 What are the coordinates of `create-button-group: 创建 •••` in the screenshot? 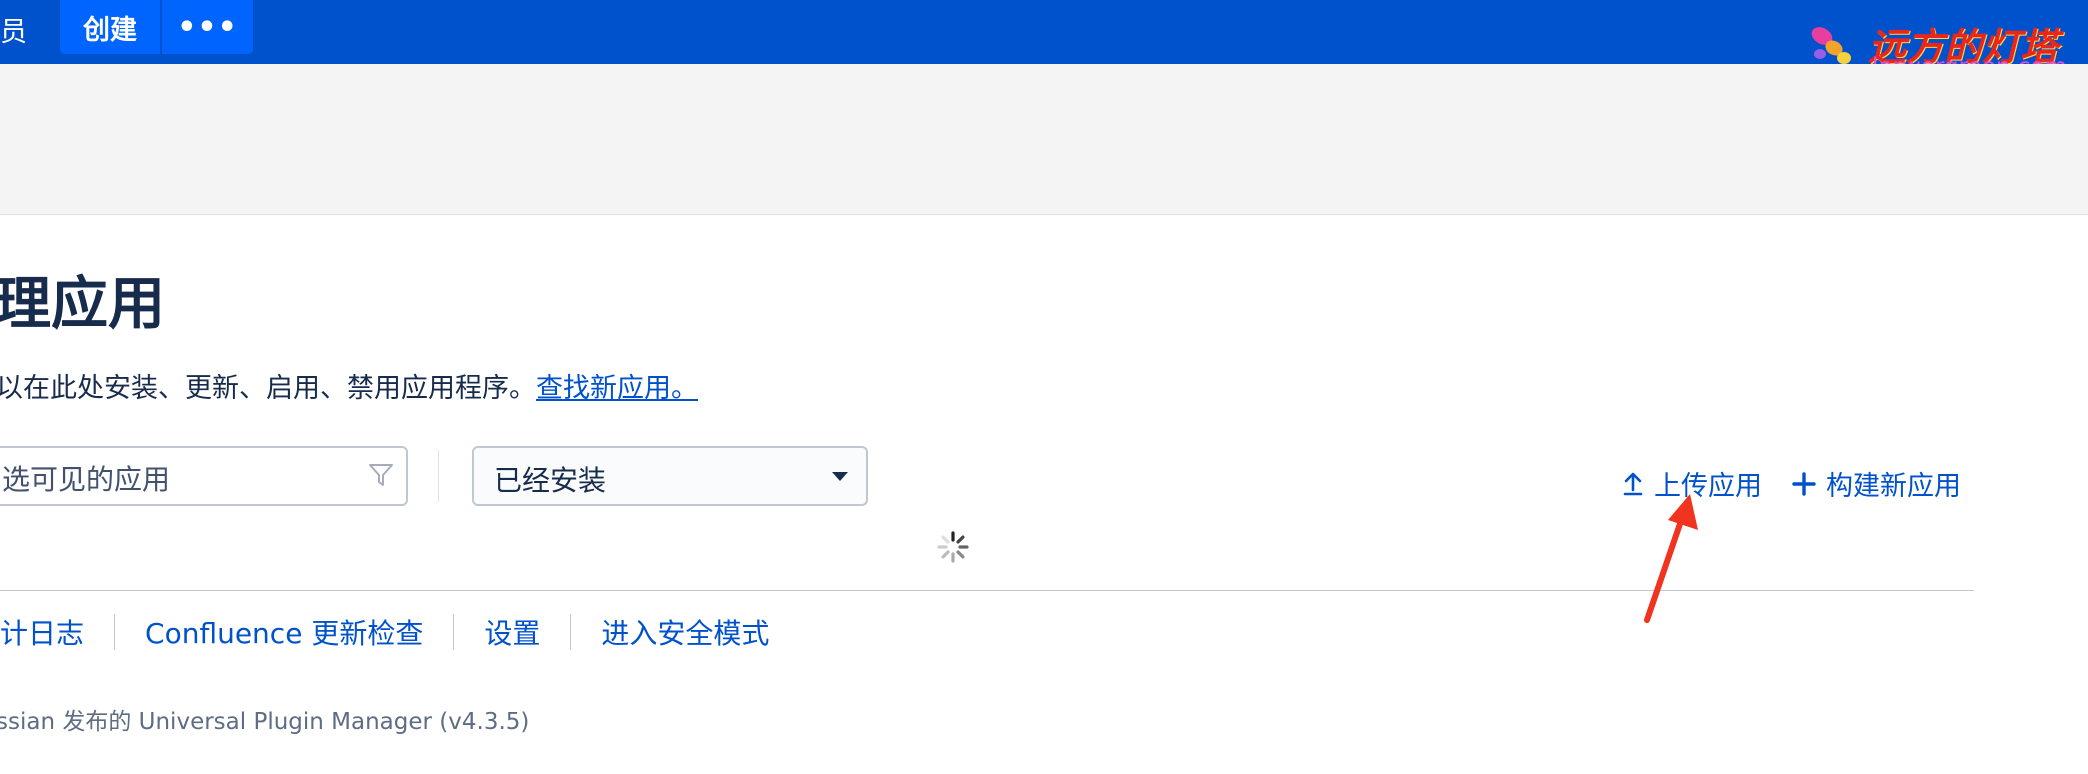 It's located at (156, 27).